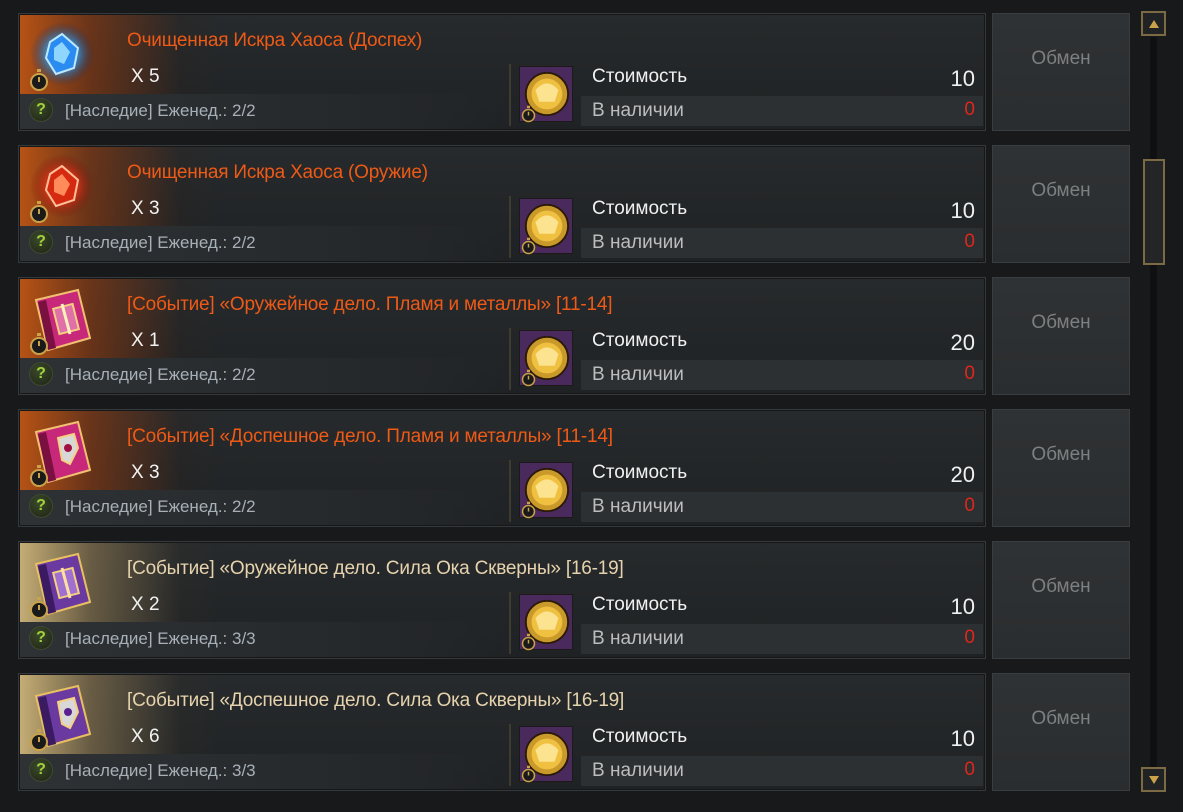 The height and width of the screenshot is (812, 1183). What do you see at coordinates (277, 172) in the screenshot?
I see `item-name: Очищенная Искра Хаоса (Оружие)` at bounding box center [277, 172].